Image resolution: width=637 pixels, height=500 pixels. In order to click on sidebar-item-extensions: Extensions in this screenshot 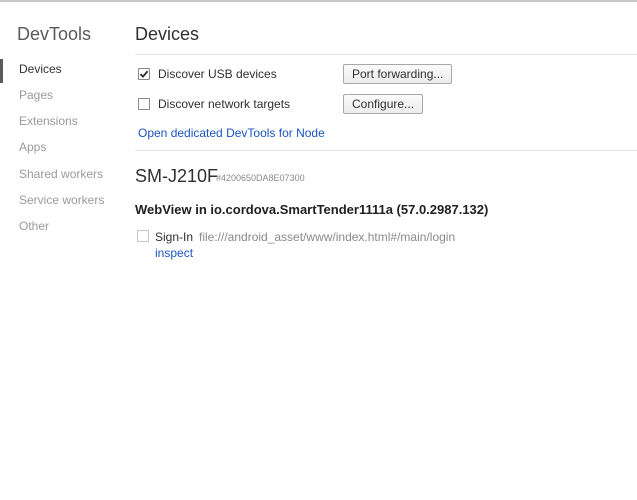, I will do `click(48, 121)`.